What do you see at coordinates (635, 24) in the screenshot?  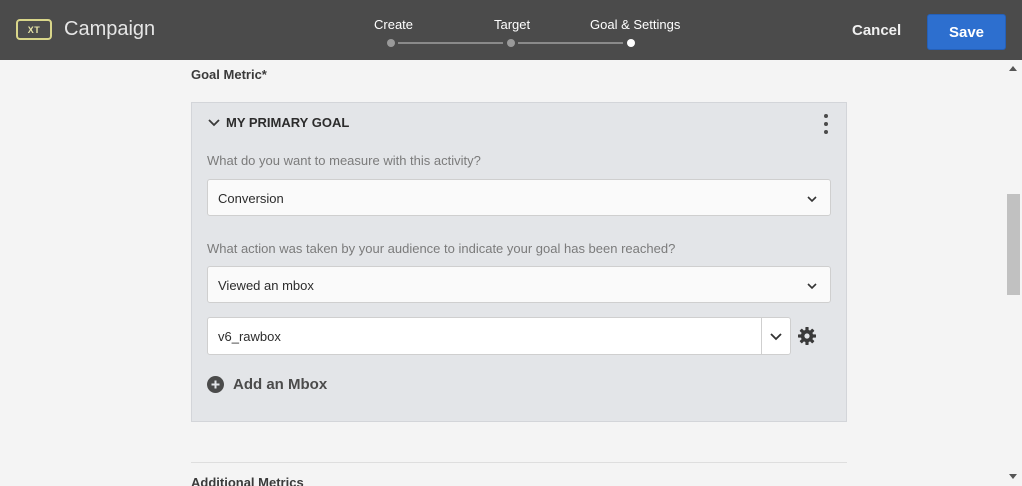 I see `step-goal-settings-label: Goal & Settings` at bounding box center [635, 24].